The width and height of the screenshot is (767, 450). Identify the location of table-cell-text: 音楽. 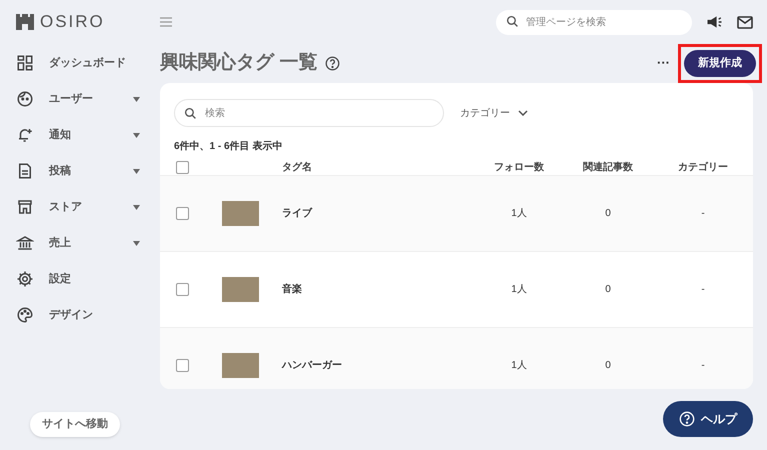
(292, 289).